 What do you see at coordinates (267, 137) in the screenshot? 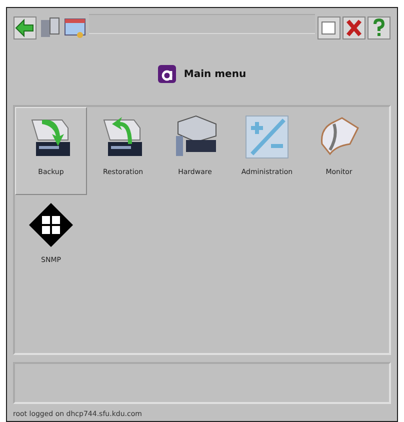
I see `plus-minus-icon` at bounding box center [267, 137].